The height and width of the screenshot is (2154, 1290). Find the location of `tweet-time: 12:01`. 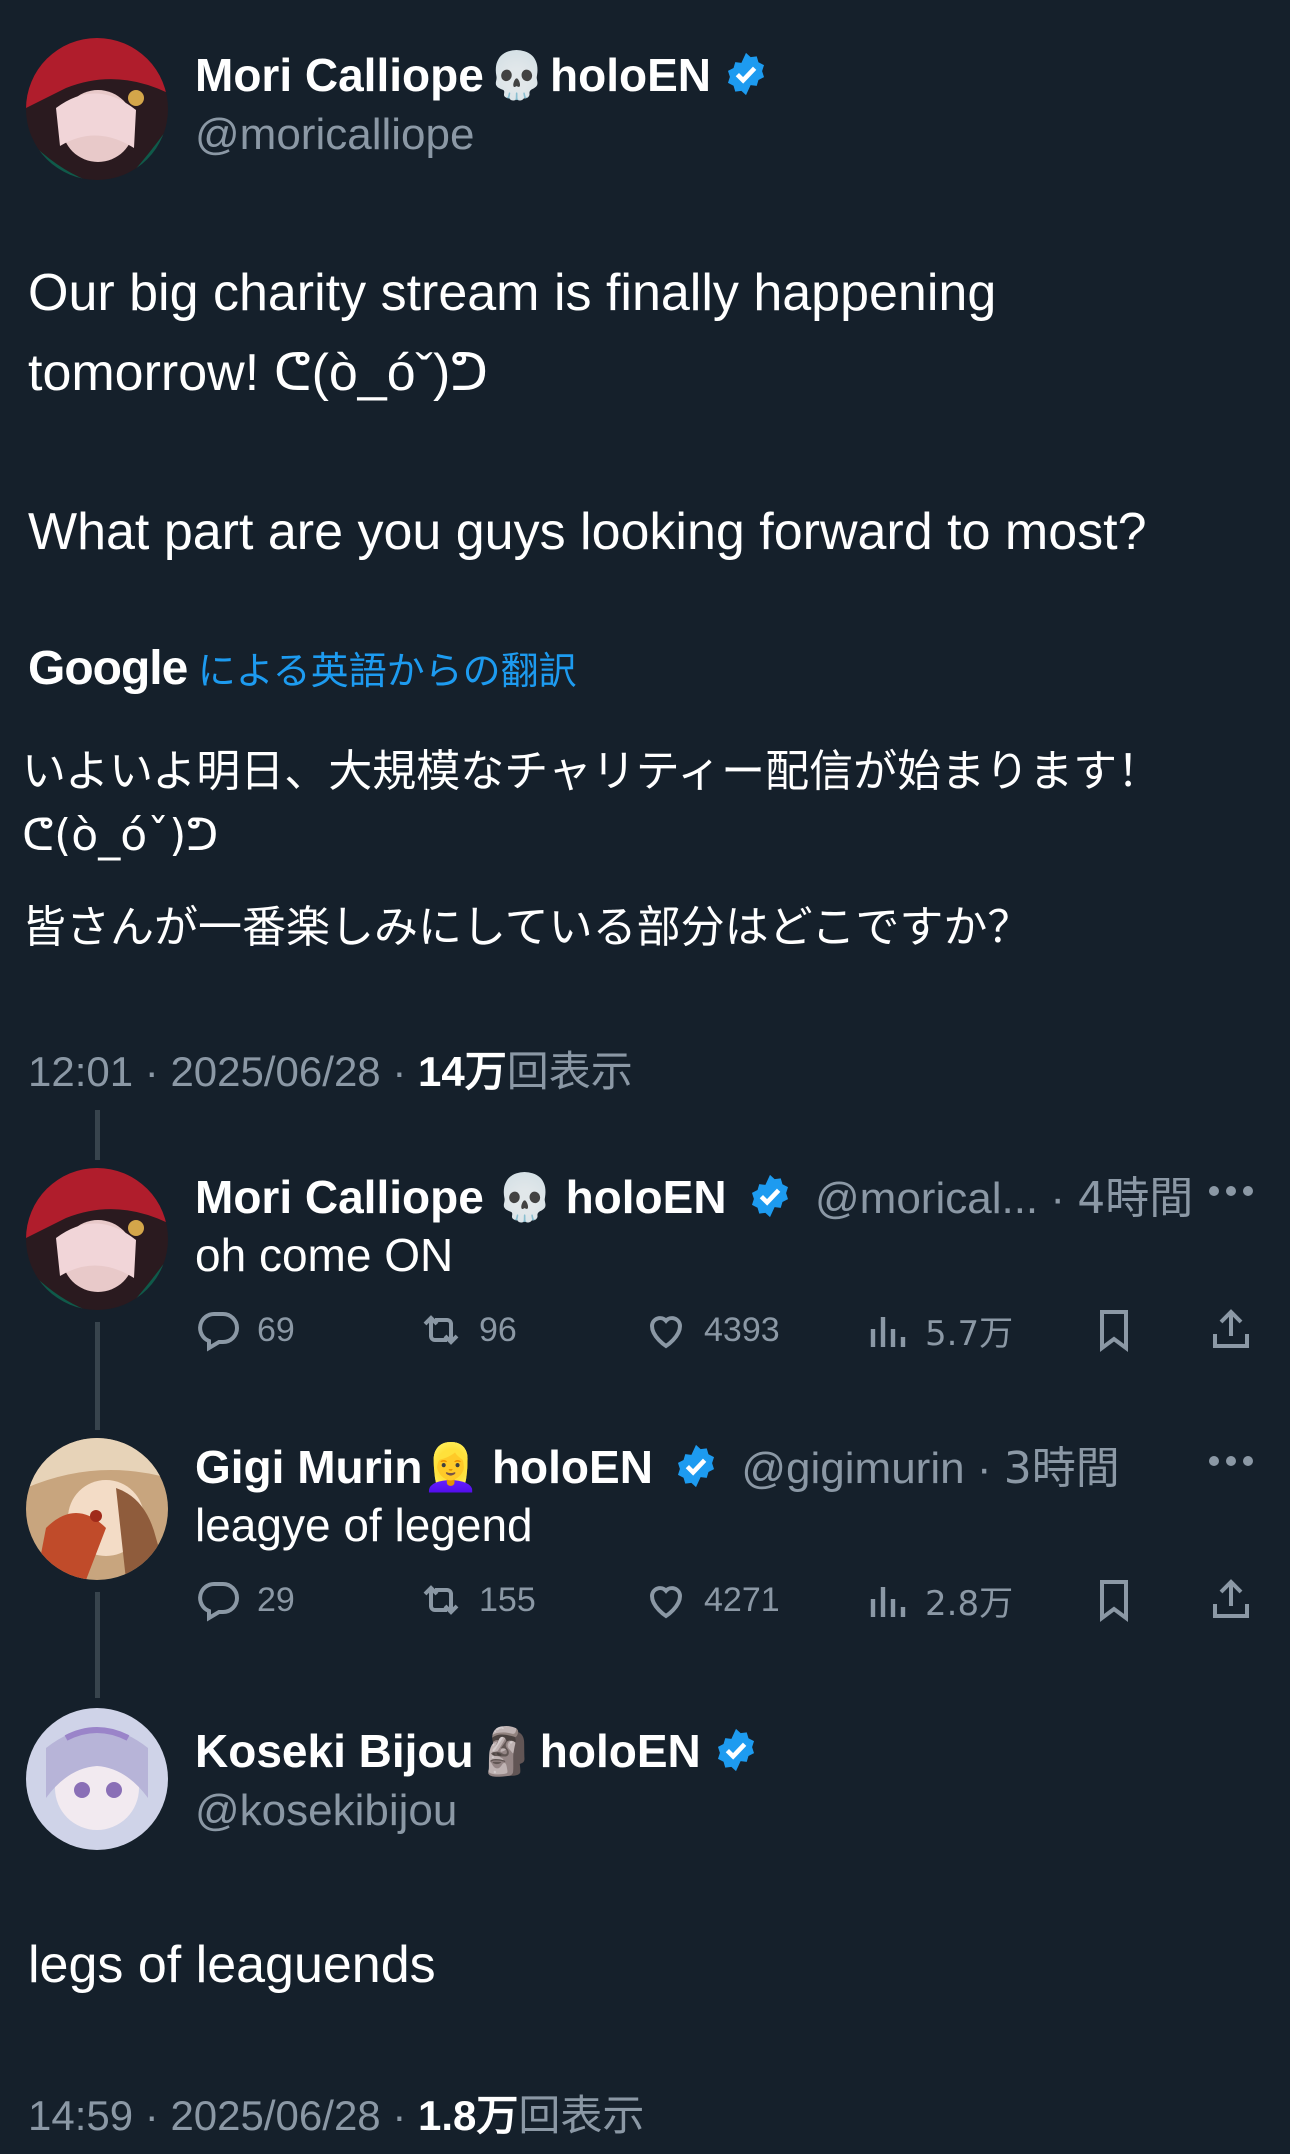

tweet-time: 12:01 is located at coordinates (80, 1071).